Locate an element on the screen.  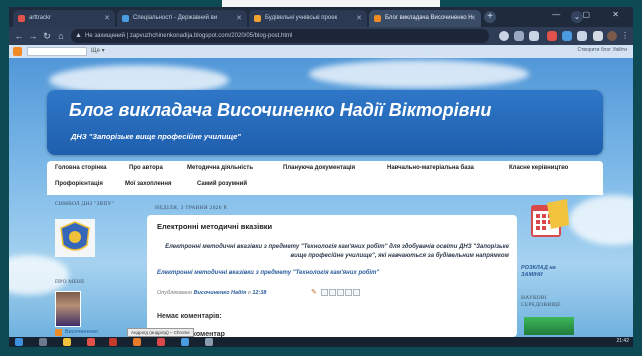
about-heading: ПРО МЕНЕ is located at coordinates (70, 282).